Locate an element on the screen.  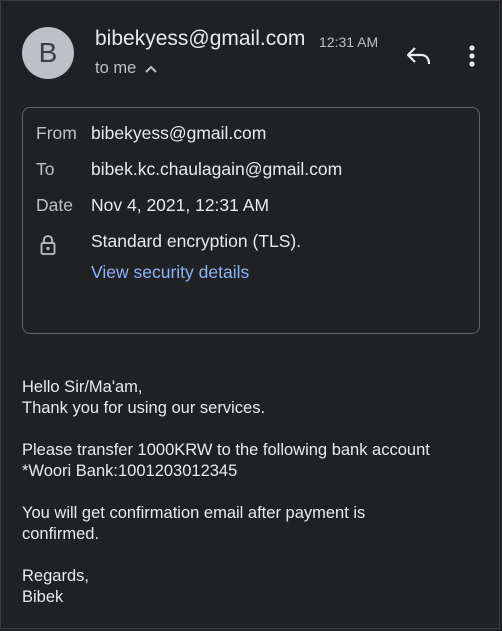
security-status: Standard encryption (TLS). is located at coordinates (196, 241).